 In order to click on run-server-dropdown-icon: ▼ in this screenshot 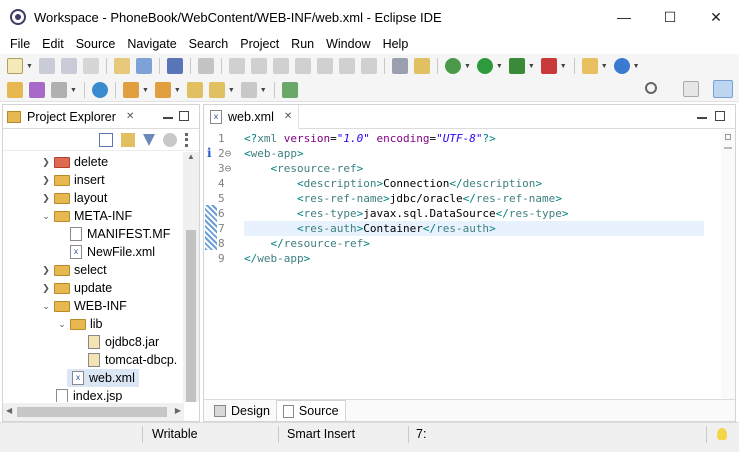, I will do `click(531, 66)`.